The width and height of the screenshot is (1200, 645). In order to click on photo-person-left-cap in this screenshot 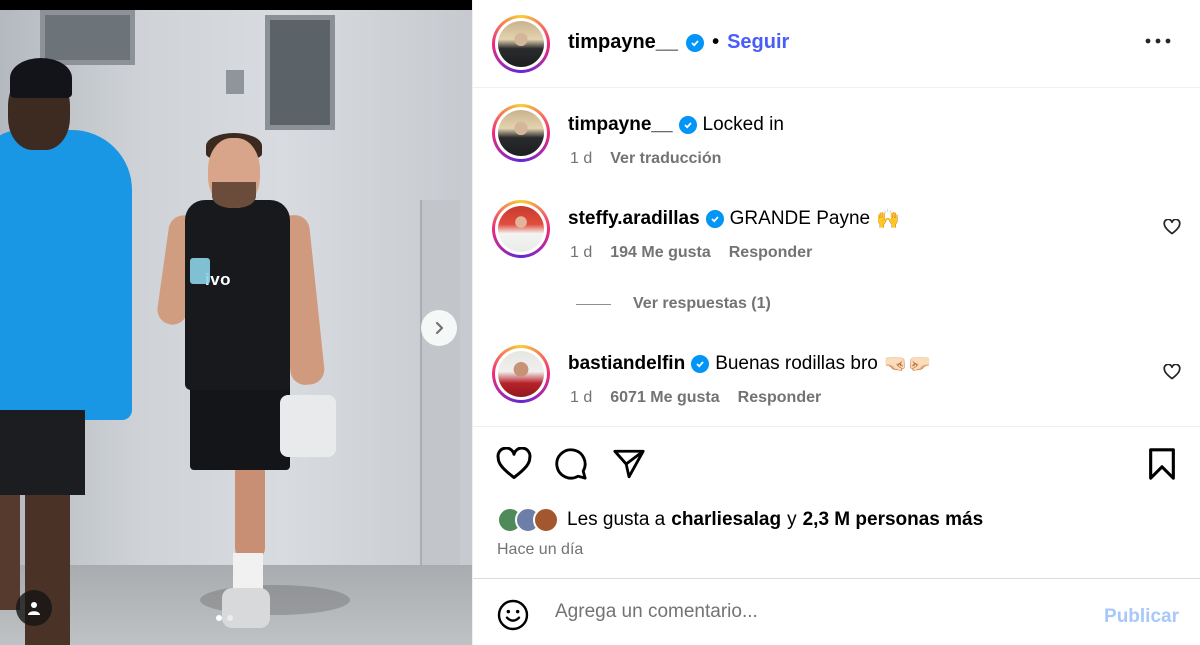, I will do `click(41, 78)`.